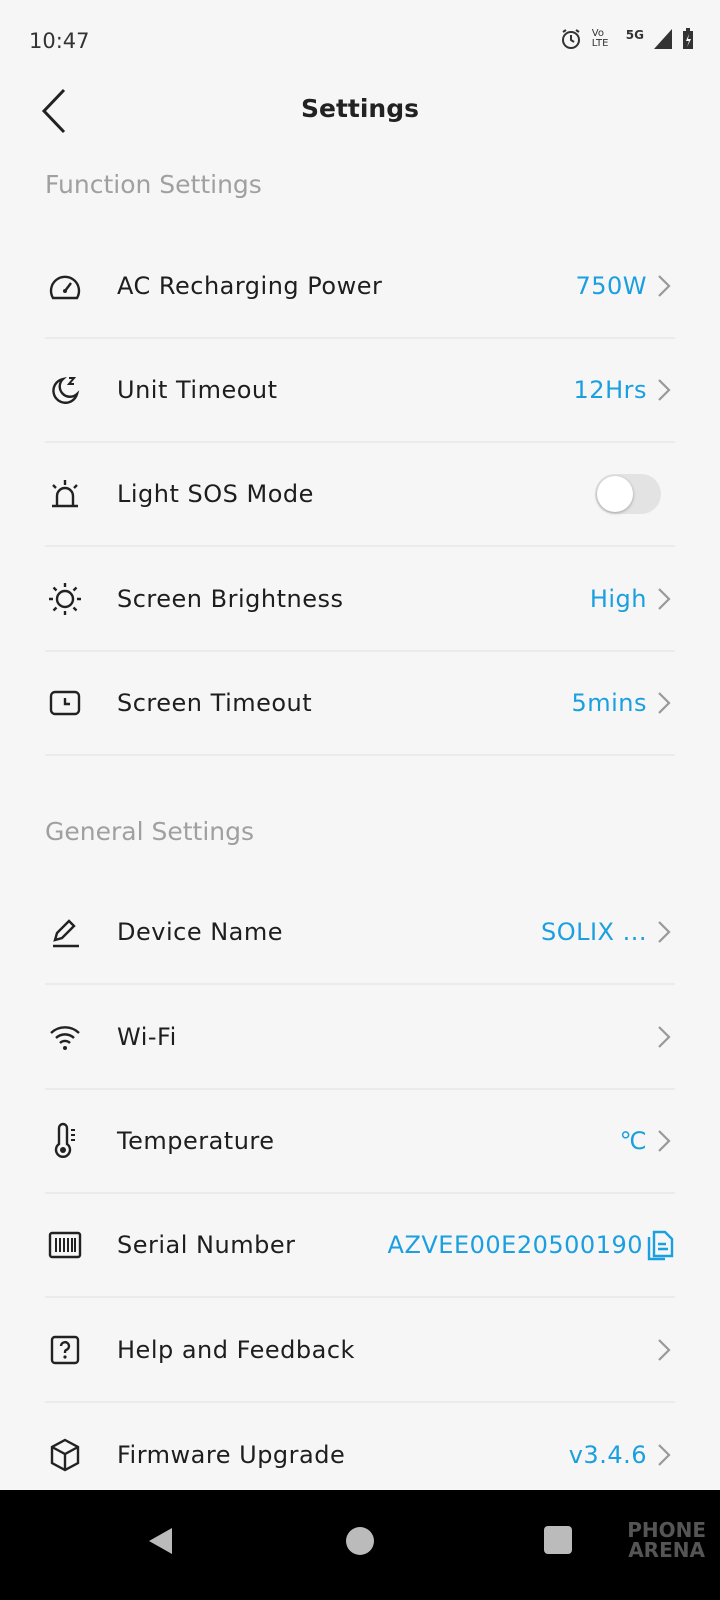 The image size is (720, 1600). I want to click on copy-icon, so click(660, 1245).